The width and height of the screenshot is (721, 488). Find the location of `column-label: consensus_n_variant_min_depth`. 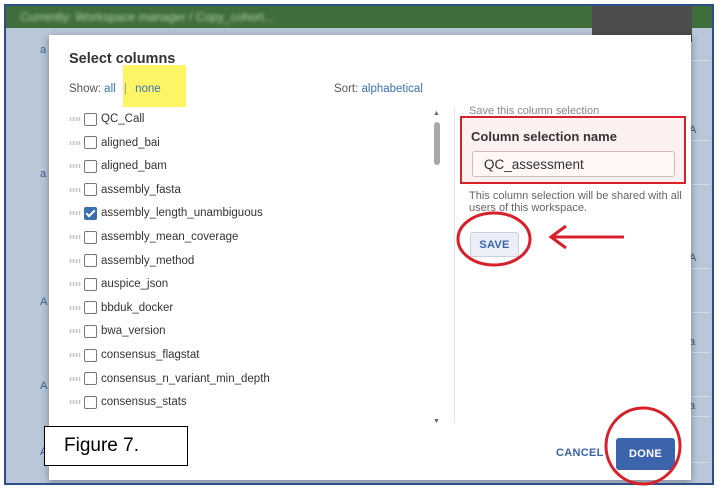

column-label: consensus_n_variant_min_depth is located at coordinates (185, 378).